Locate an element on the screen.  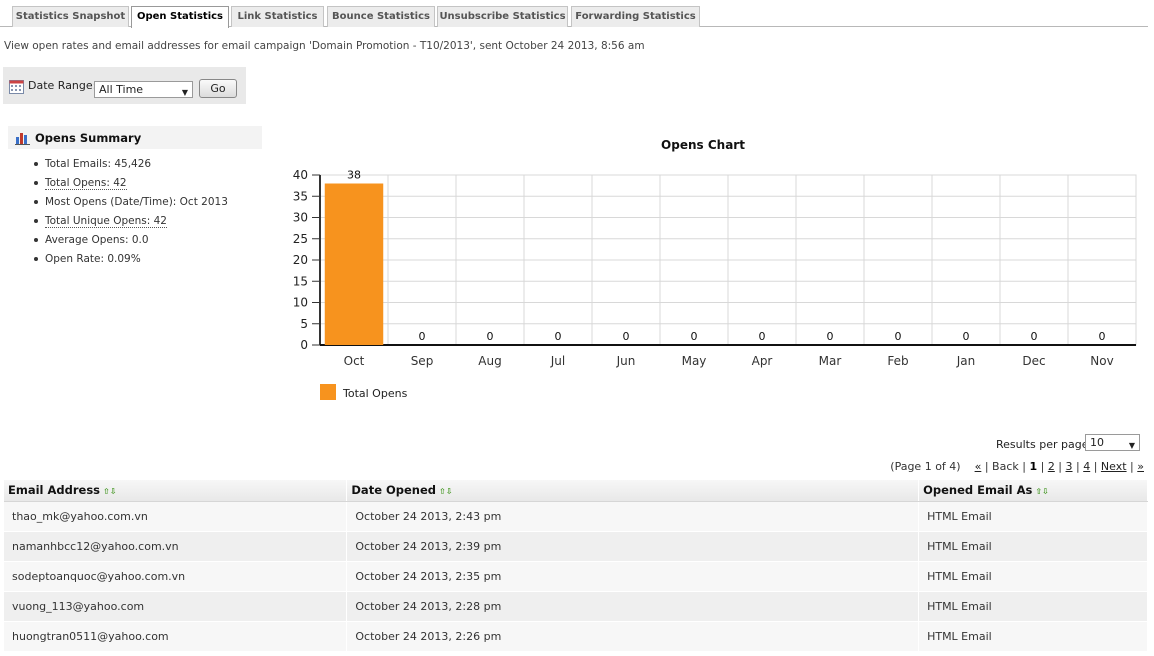
y-tick-label: 0 is located at coordinates (304, 345).